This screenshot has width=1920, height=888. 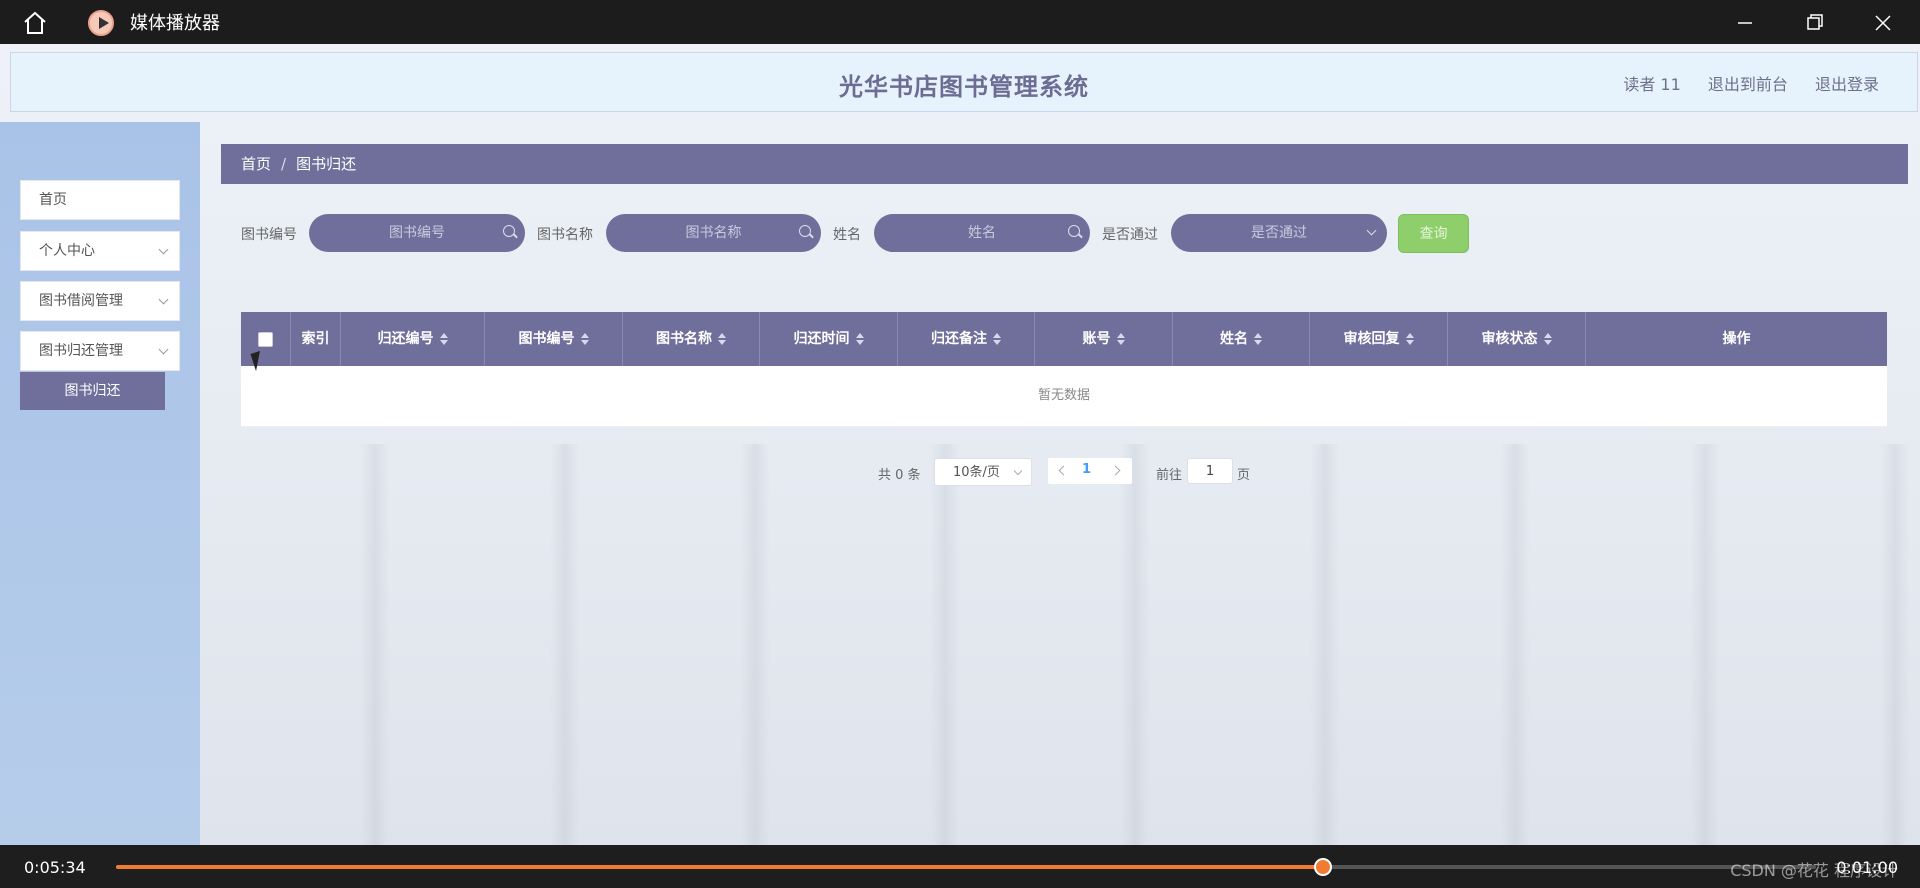 What do you see at coordinates (1064, 396) in the screenshot?
I see `table-empty-row: 暂无数据` at bounding box center [1064, 396].